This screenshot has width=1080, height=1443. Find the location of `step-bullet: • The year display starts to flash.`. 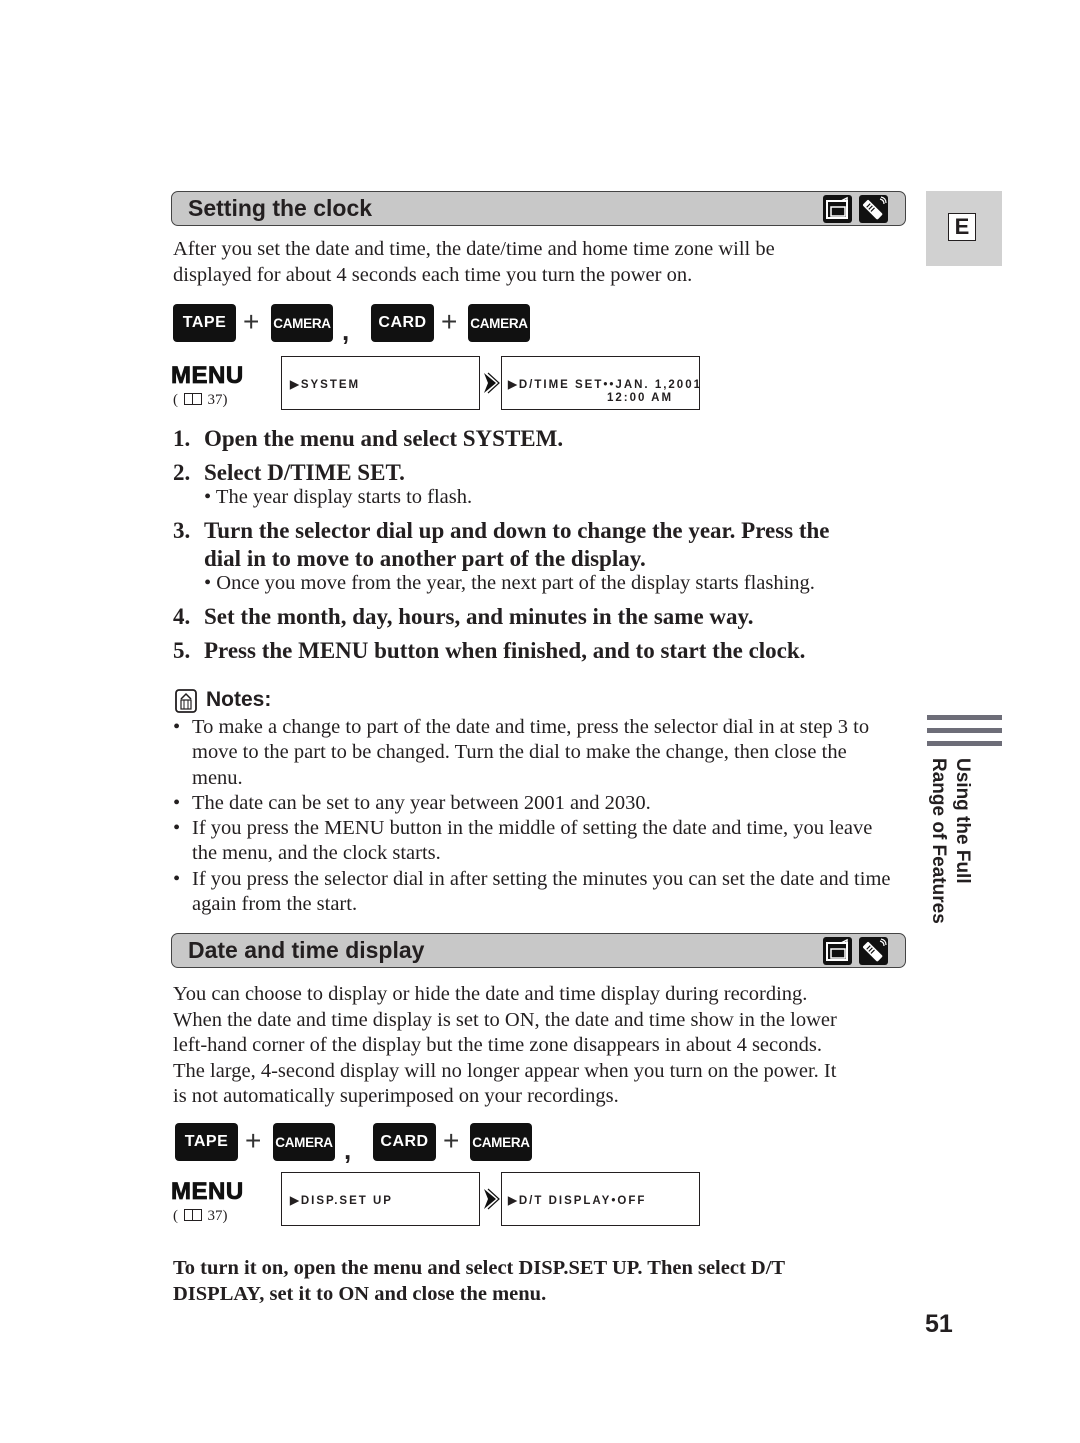

step-bullet: • The year display starts to flash. is located at coordinates (338, 497).